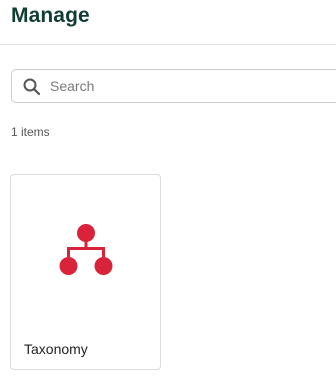 Image resolution: width=336 pixels, height=384 pixels. What do you see at coordinates (86, 250) in the screenshot?
I see `hierarchy-icon` at bounding box center [86, 250].